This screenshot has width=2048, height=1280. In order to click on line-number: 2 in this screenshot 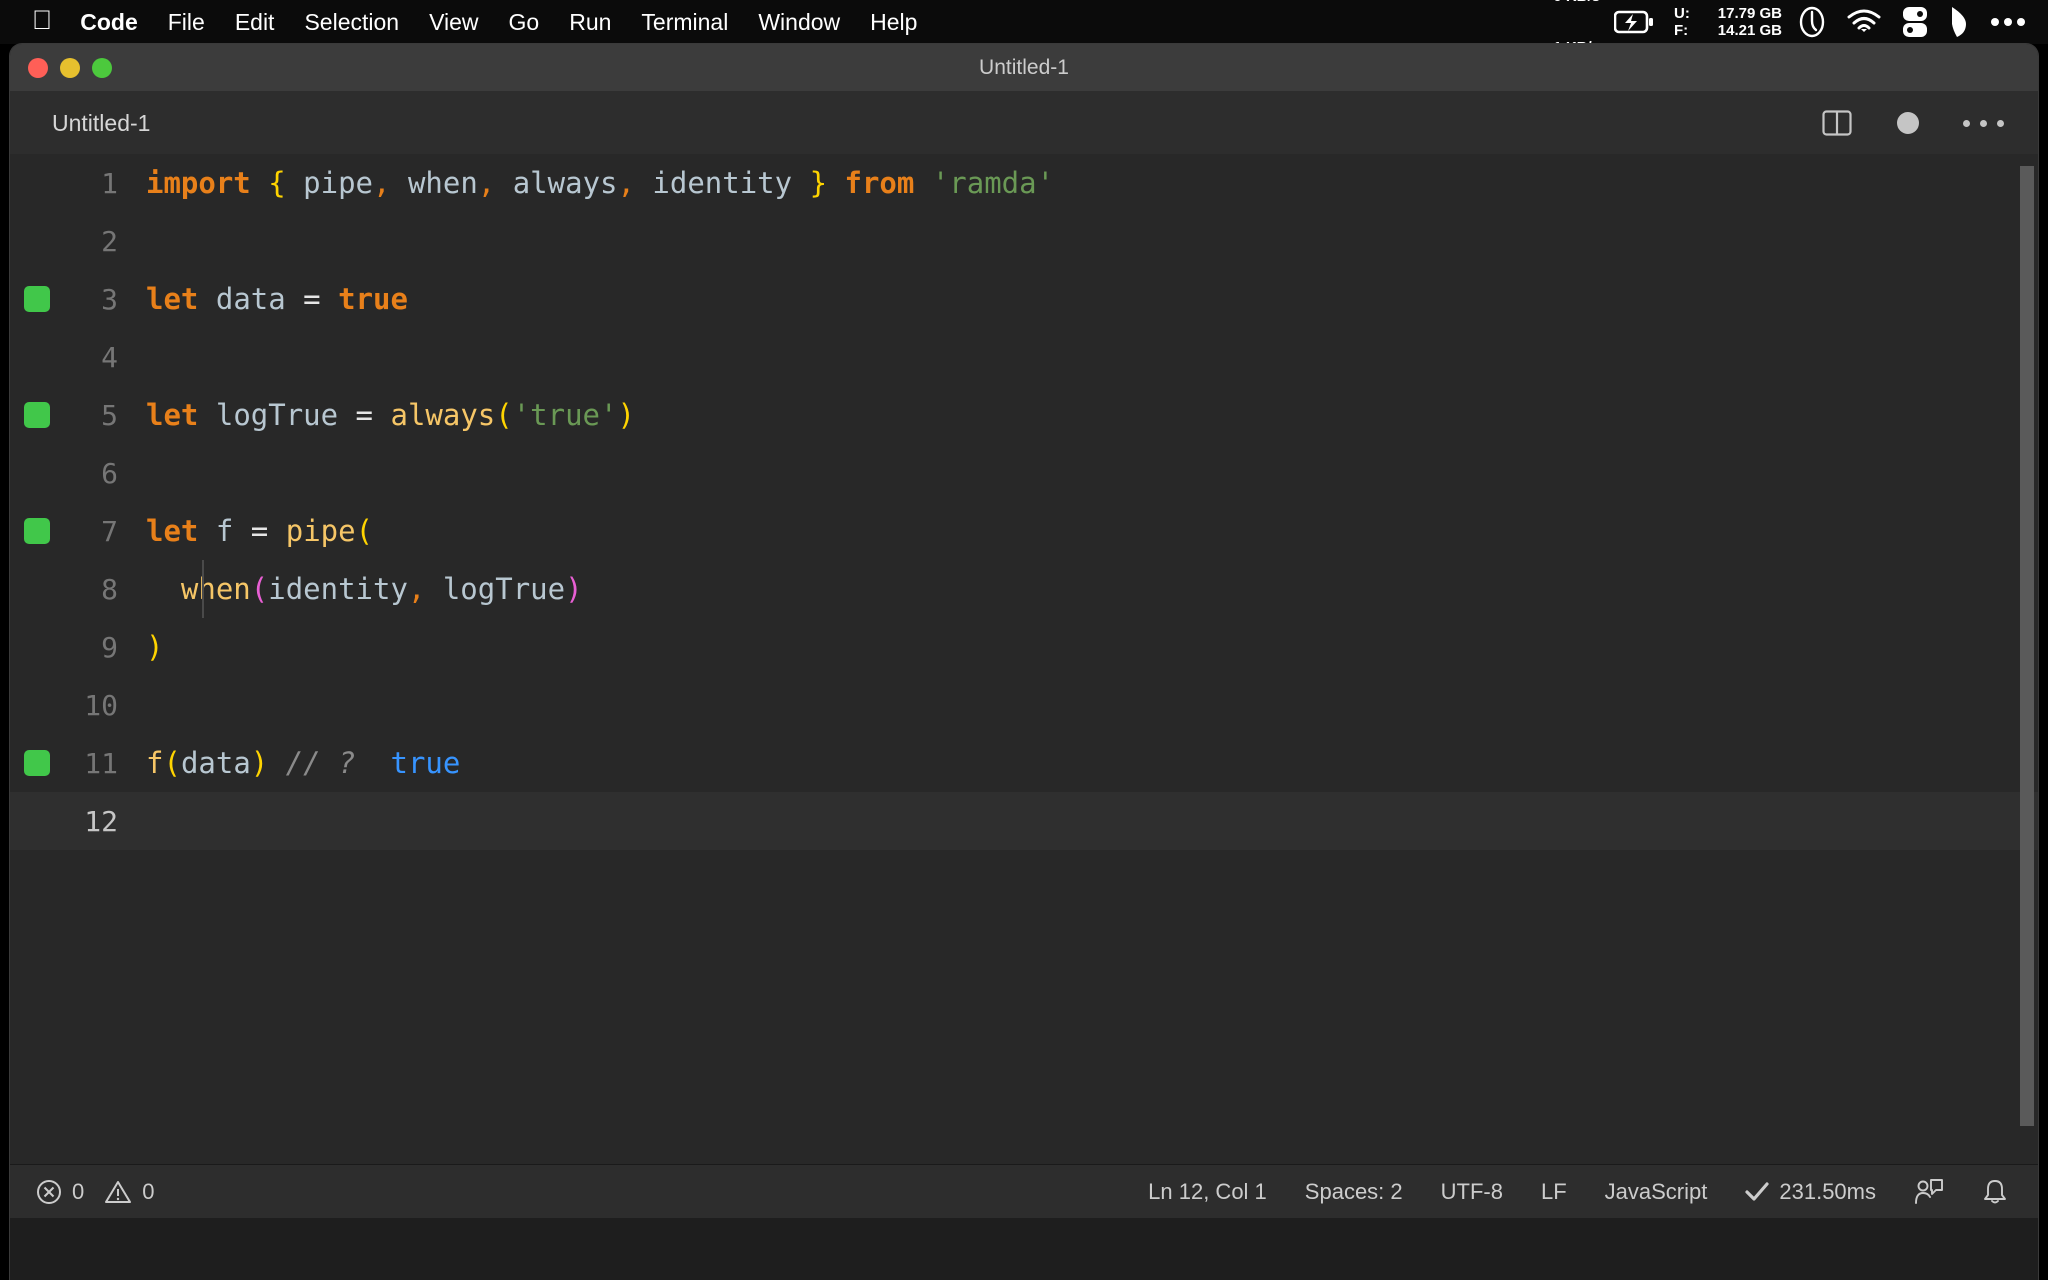, I will do `click(109, 241)`.